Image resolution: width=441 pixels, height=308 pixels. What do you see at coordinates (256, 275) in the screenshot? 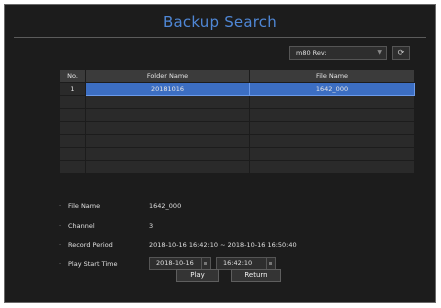
I see `return-button: Return` at bounding box center [256, 275].